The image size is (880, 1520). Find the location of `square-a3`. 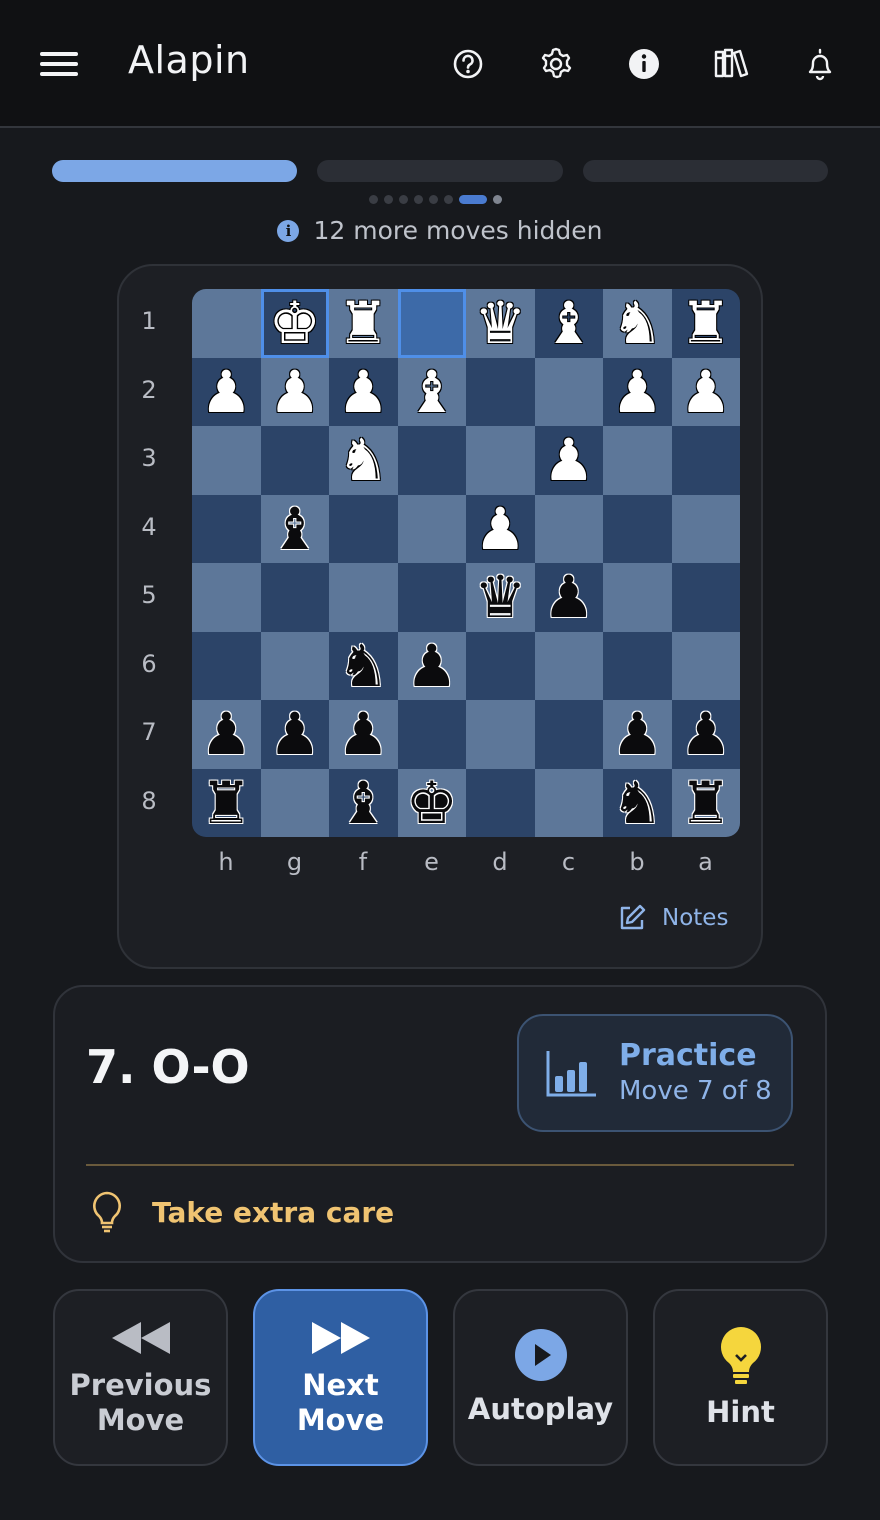

square-a3 is located at coordinates (705, 460).